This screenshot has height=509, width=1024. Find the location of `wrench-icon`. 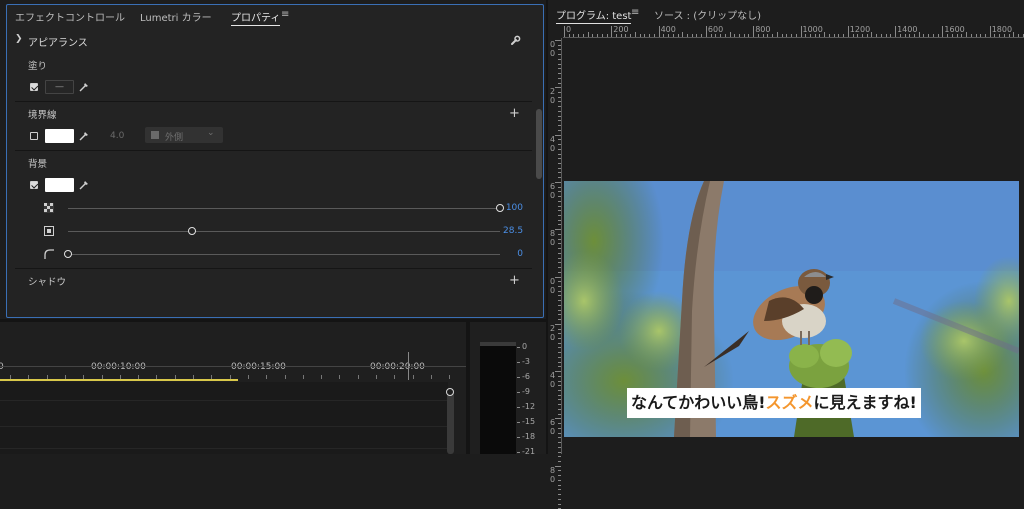

wrench-icon is located at coordinates (515, 40).